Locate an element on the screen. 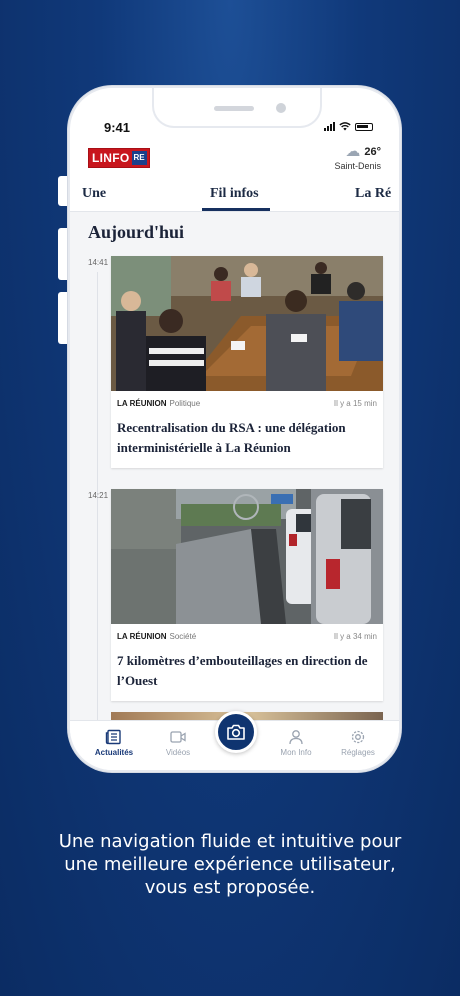 This screenshot has height=996, width=460. article-category: Politique is located at coordinates (185, 403).